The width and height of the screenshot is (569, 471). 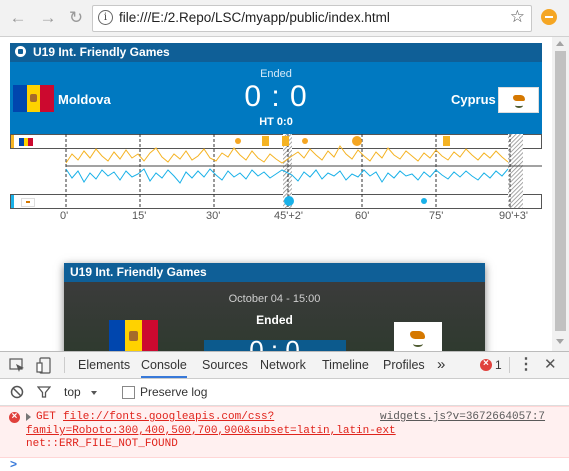 I want to click on request-method: GET, so click(x=46, y=417).